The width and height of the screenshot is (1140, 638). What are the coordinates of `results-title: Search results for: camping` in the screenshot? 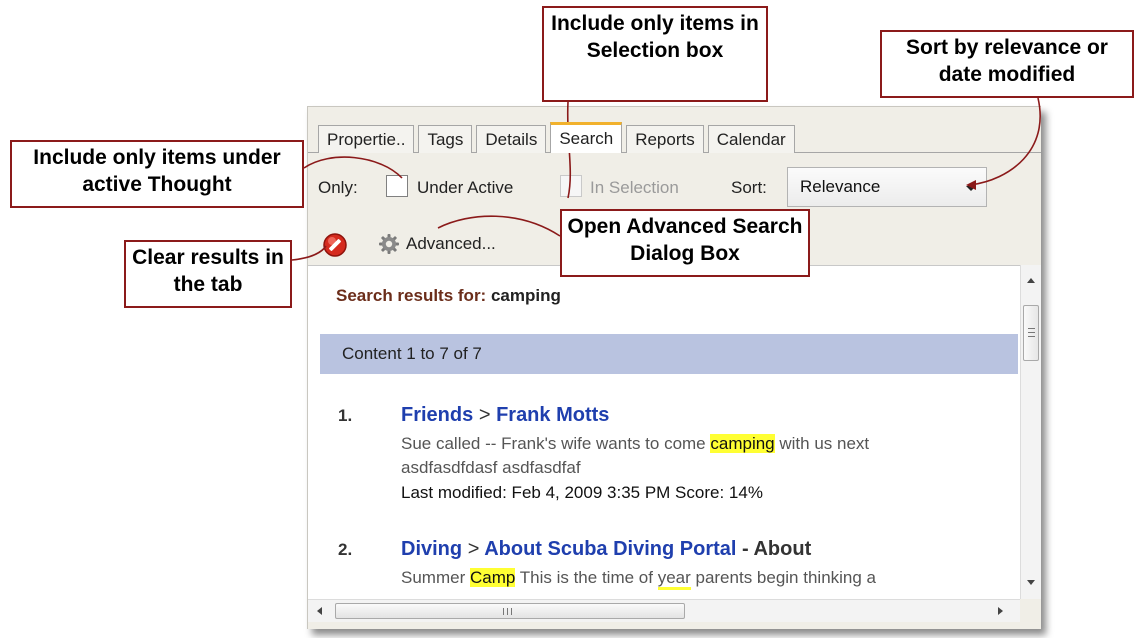 It's located at (448, 296).